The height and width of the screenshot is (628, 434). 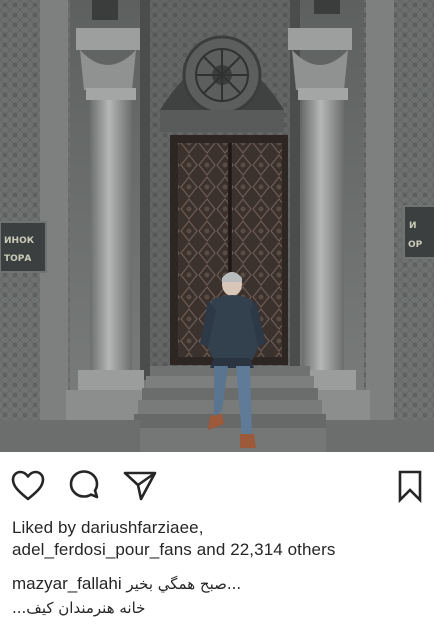 I want to click on liked-by-user-link: dariushfarziaee,, so click(x=142, y=527).